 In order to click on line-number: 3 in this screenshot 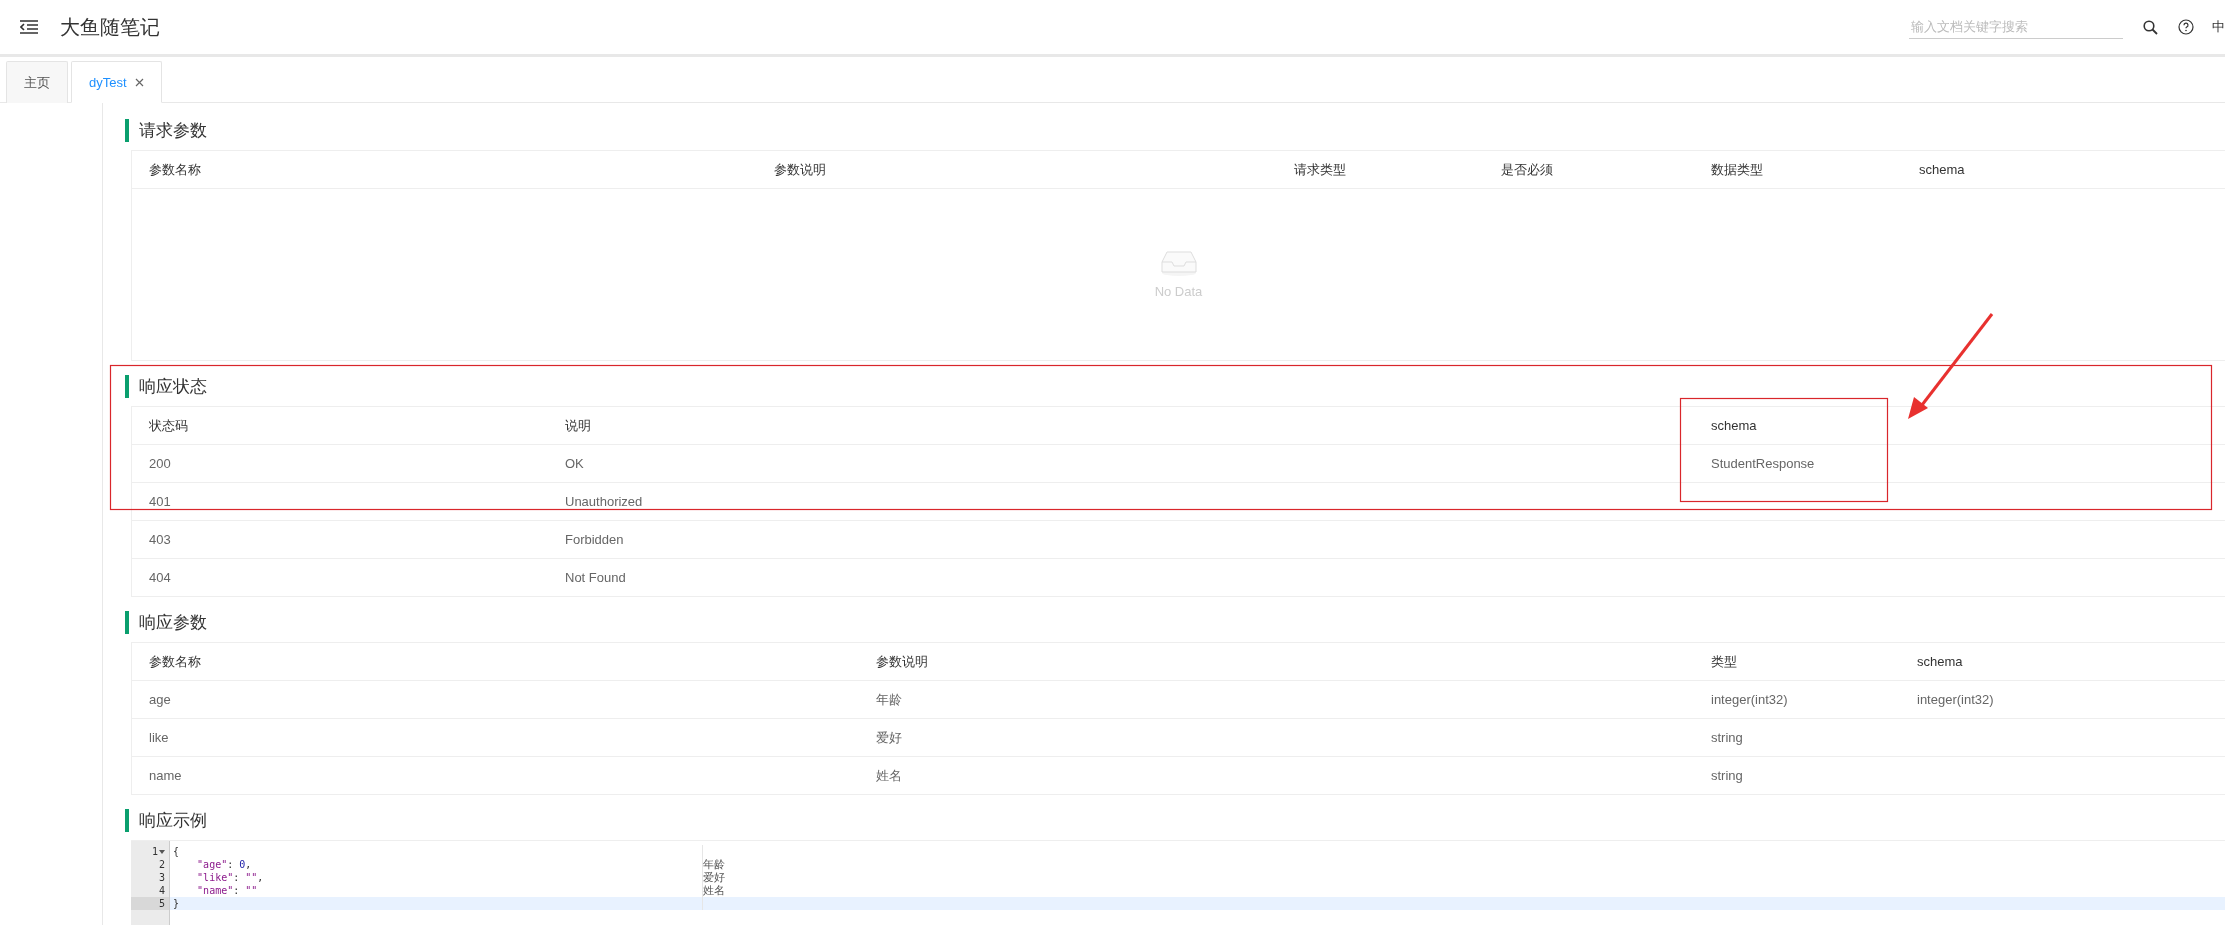, I will do `click(161, 877)`.